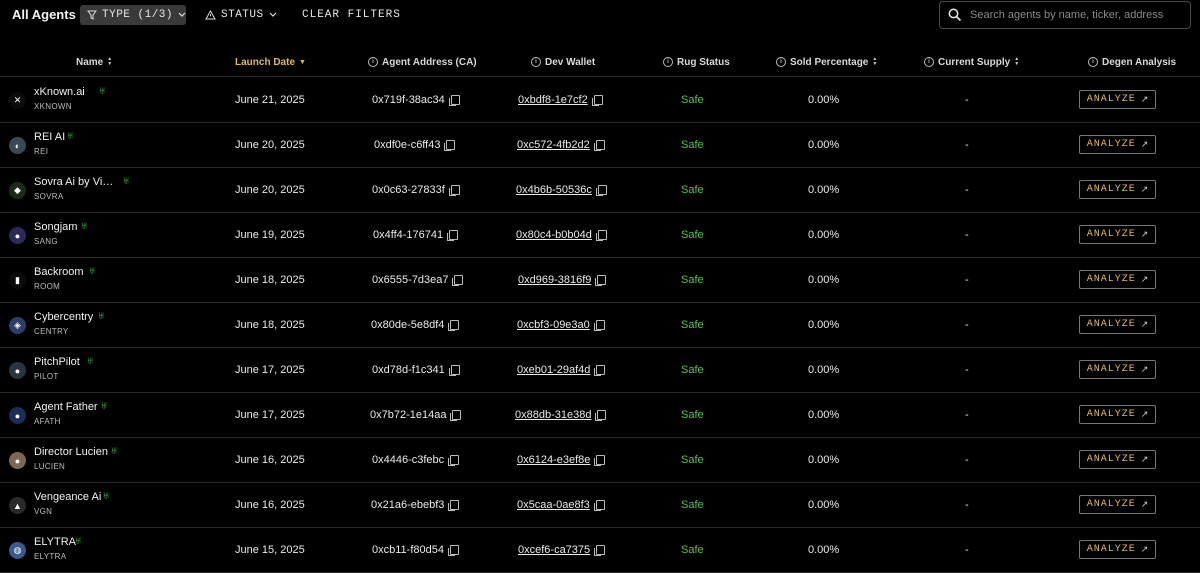  I want to click on agent-name: REI AI, so click(49, 137).